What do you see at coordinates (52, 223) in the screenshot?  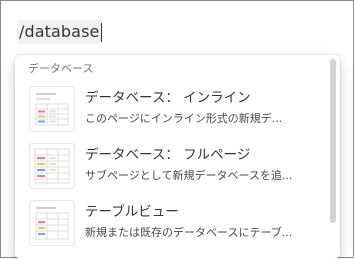 I see `table-view-icon` at bounding box center [52, 223].